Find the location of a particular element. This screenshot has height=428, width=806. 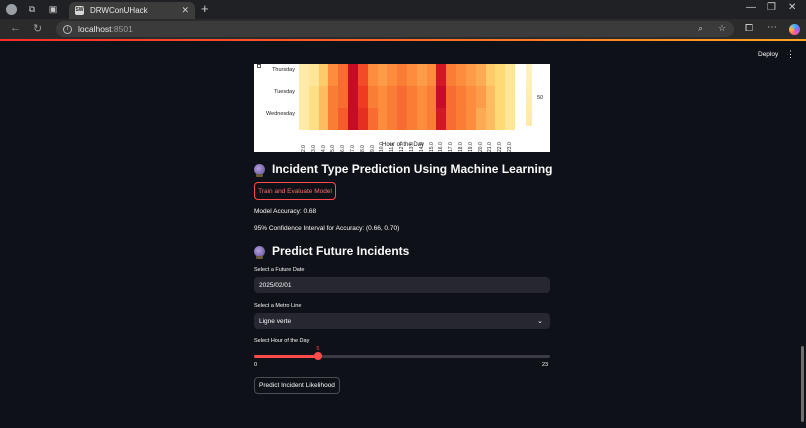

url-field: i localhost:8501 ⌕ ☆ is located at coordinates (395, 29).